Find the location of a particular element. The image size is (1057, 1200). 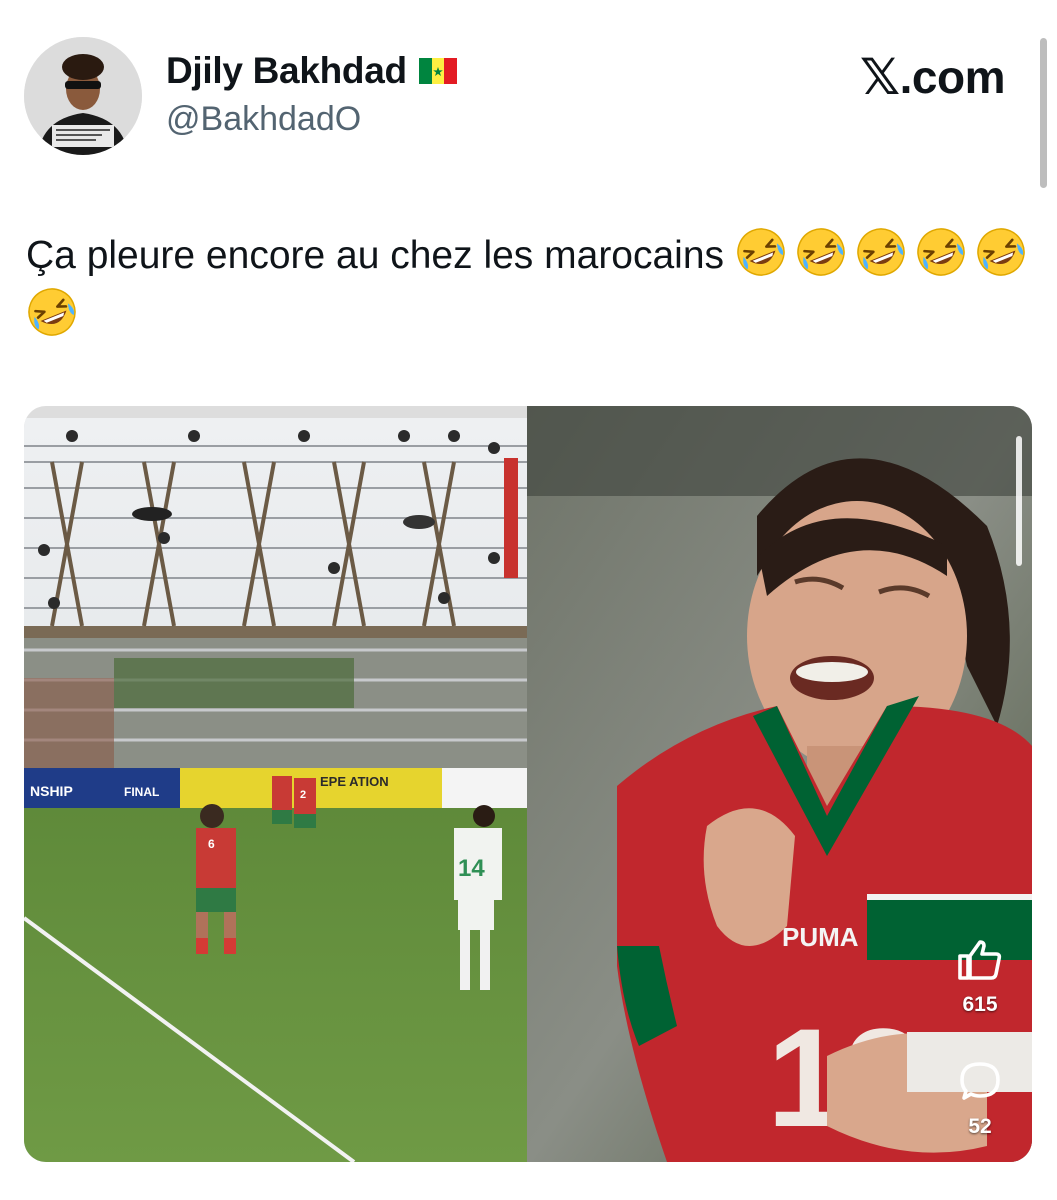

profile-avatar is located at coordinates (83, 96).